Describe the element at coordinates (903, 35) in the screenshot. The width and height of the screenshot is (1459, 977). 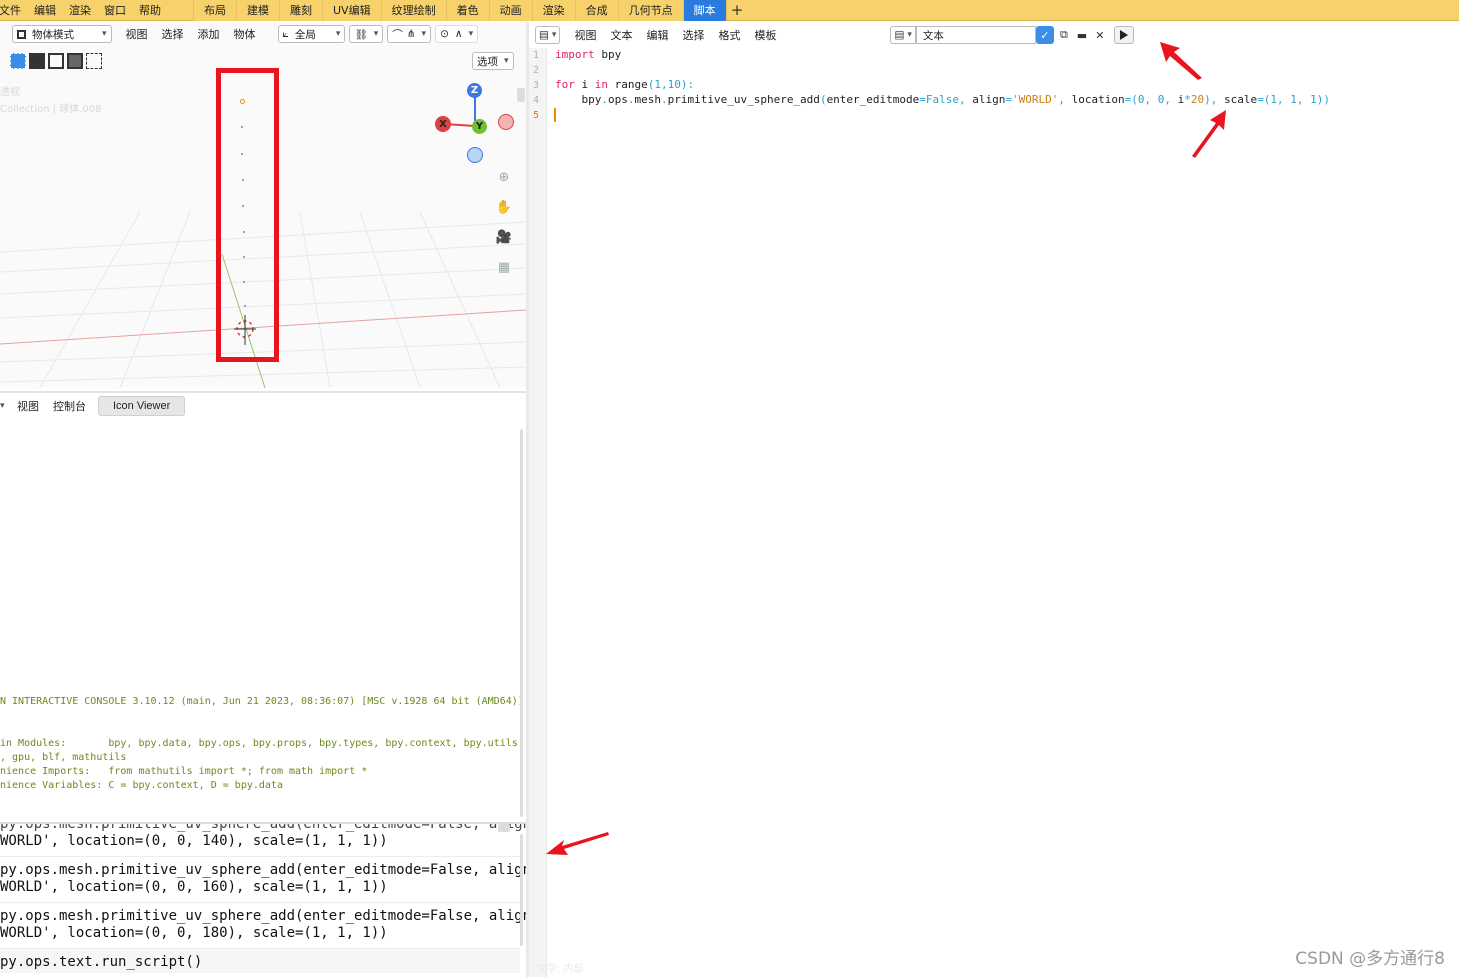
I see `text-browse-dropdown: ▤ ▾` at that location.